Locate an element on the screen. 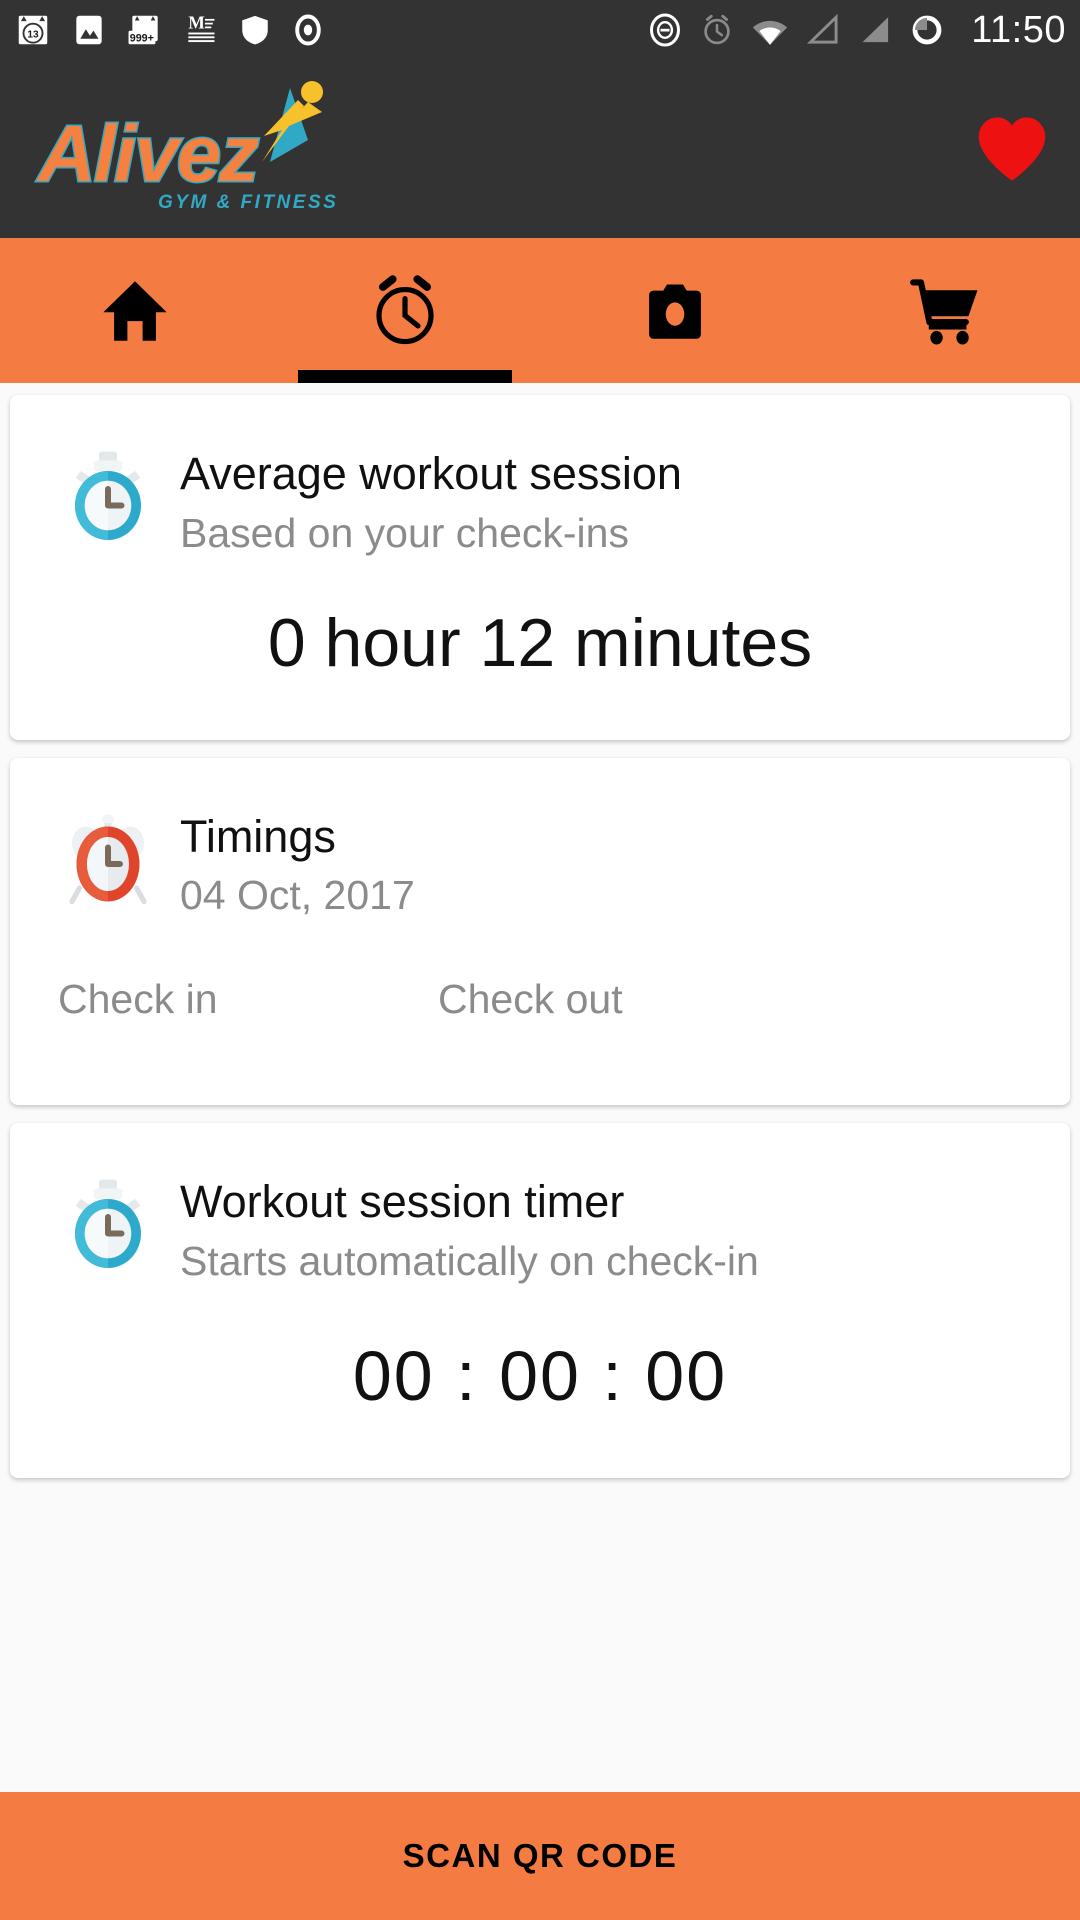 Image resolution: width=1080 pixels, height=1920 pixels. tab-active-indicator is located at coordinates (405, 376).